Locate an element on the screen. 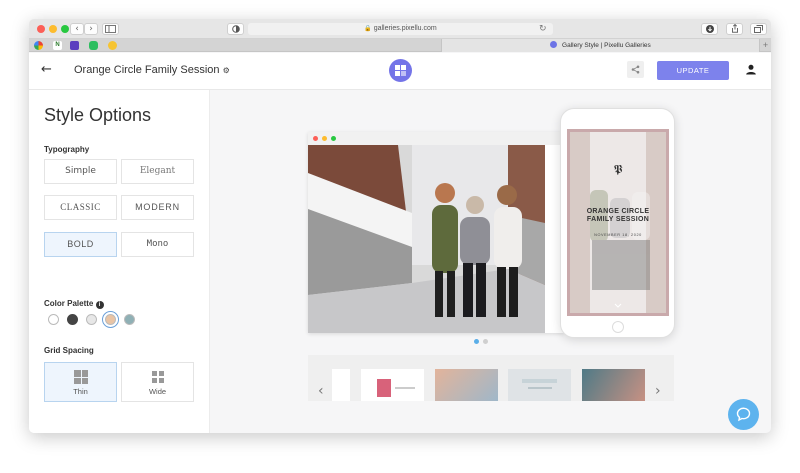 The image size is (800, 473). mobile-cover-date: NOVEMBER 18, 2020 is located at coordinates (618, 235).